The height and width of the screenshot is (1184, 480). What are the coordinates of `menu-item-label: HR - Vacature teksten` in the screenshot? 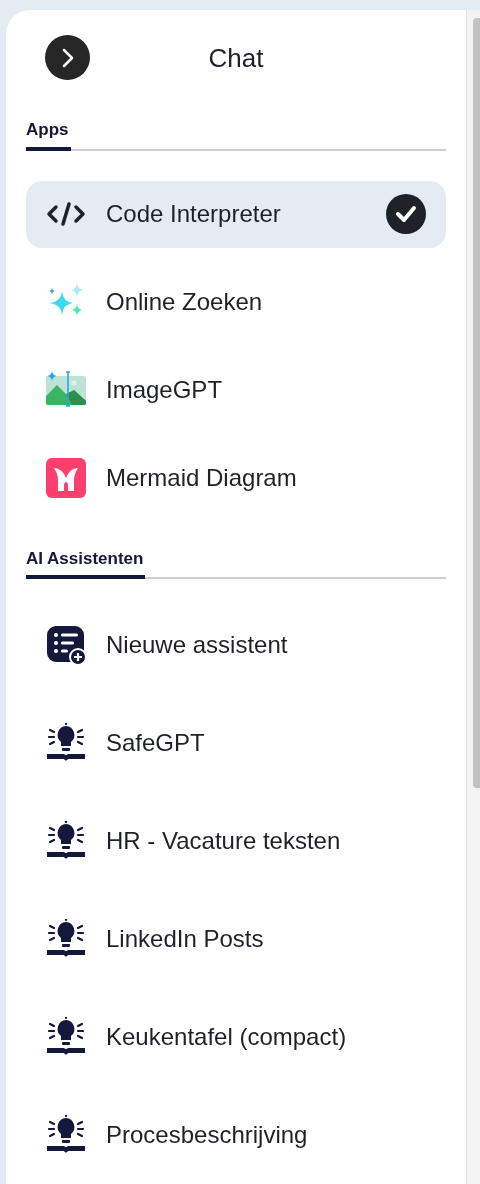 It's located at (224, 841).